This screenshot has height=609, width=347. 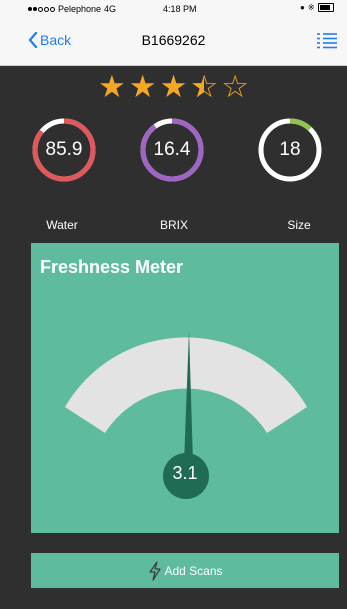 I want to click on signal-icon, so click(x=41, y=9).